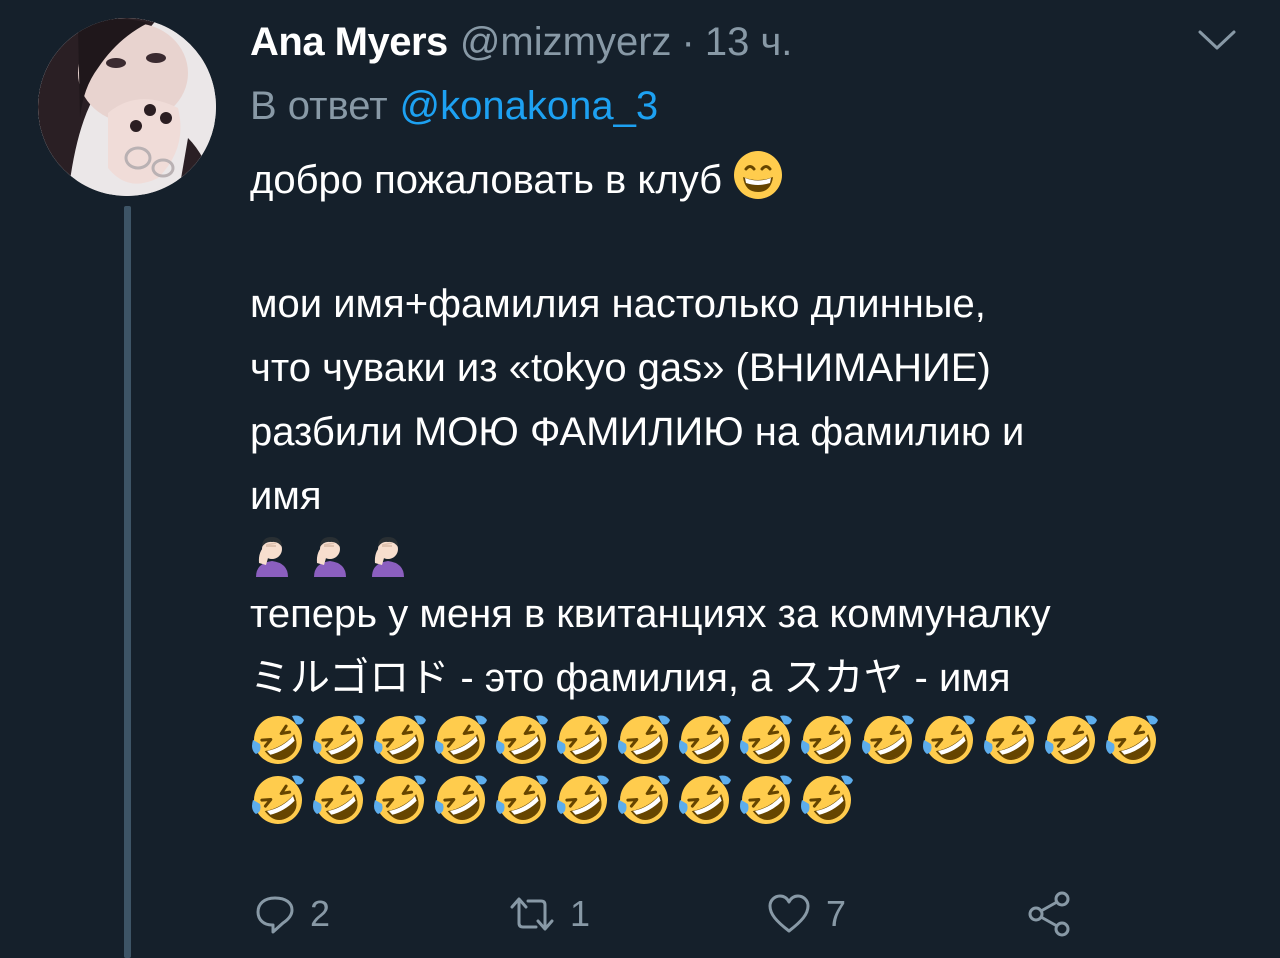  What do you see at coordinates (566, 42) in the screenshot?
I see `author-handle: @mizmyerz` at bounding box center [566, 42].